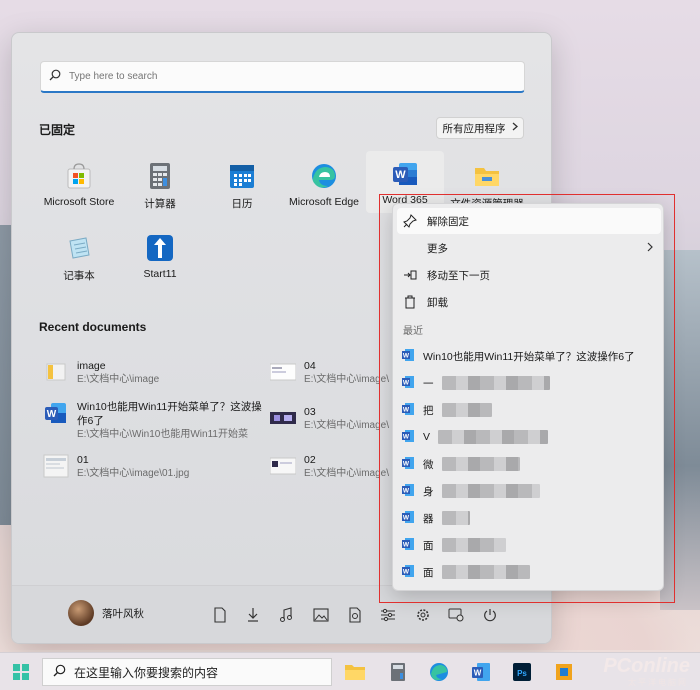  What do you see at coordinates (133, 473) in the screenshot?
I see `doc-path: E:\文档中心\image\01.jpg` at bounding box center [133, 473].